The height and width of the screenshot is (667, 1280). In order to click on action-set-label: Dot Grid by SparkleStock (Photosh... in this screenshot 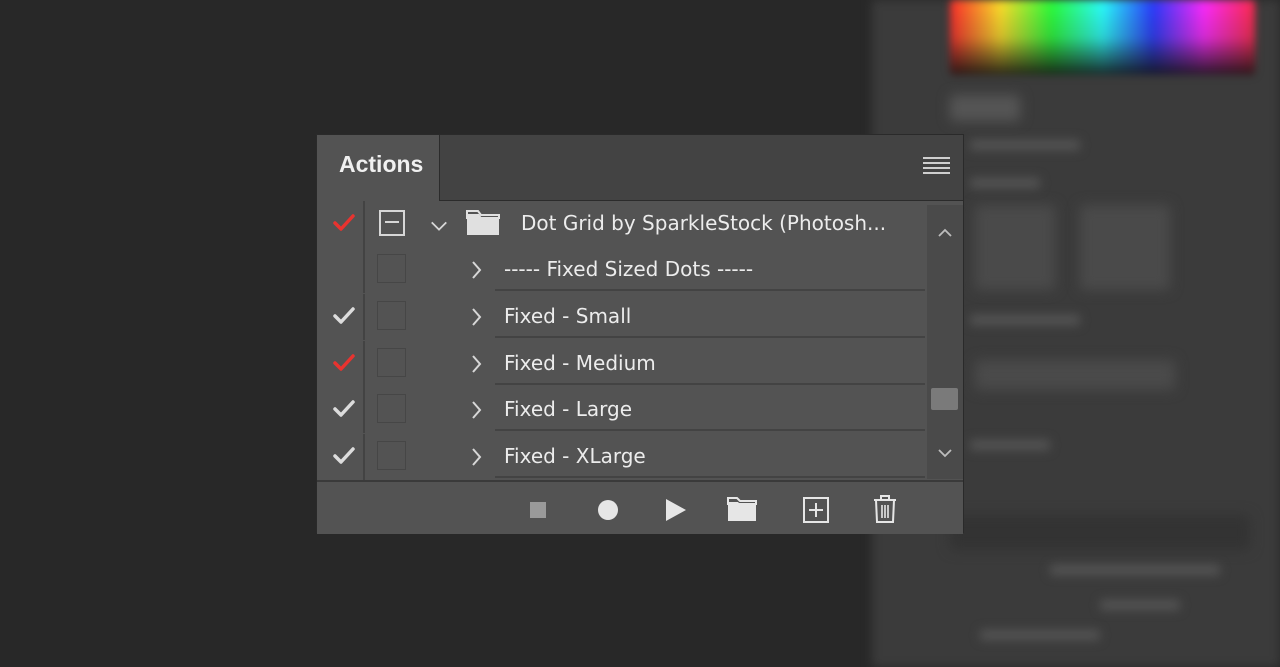, I will do `click(704, 223)`.